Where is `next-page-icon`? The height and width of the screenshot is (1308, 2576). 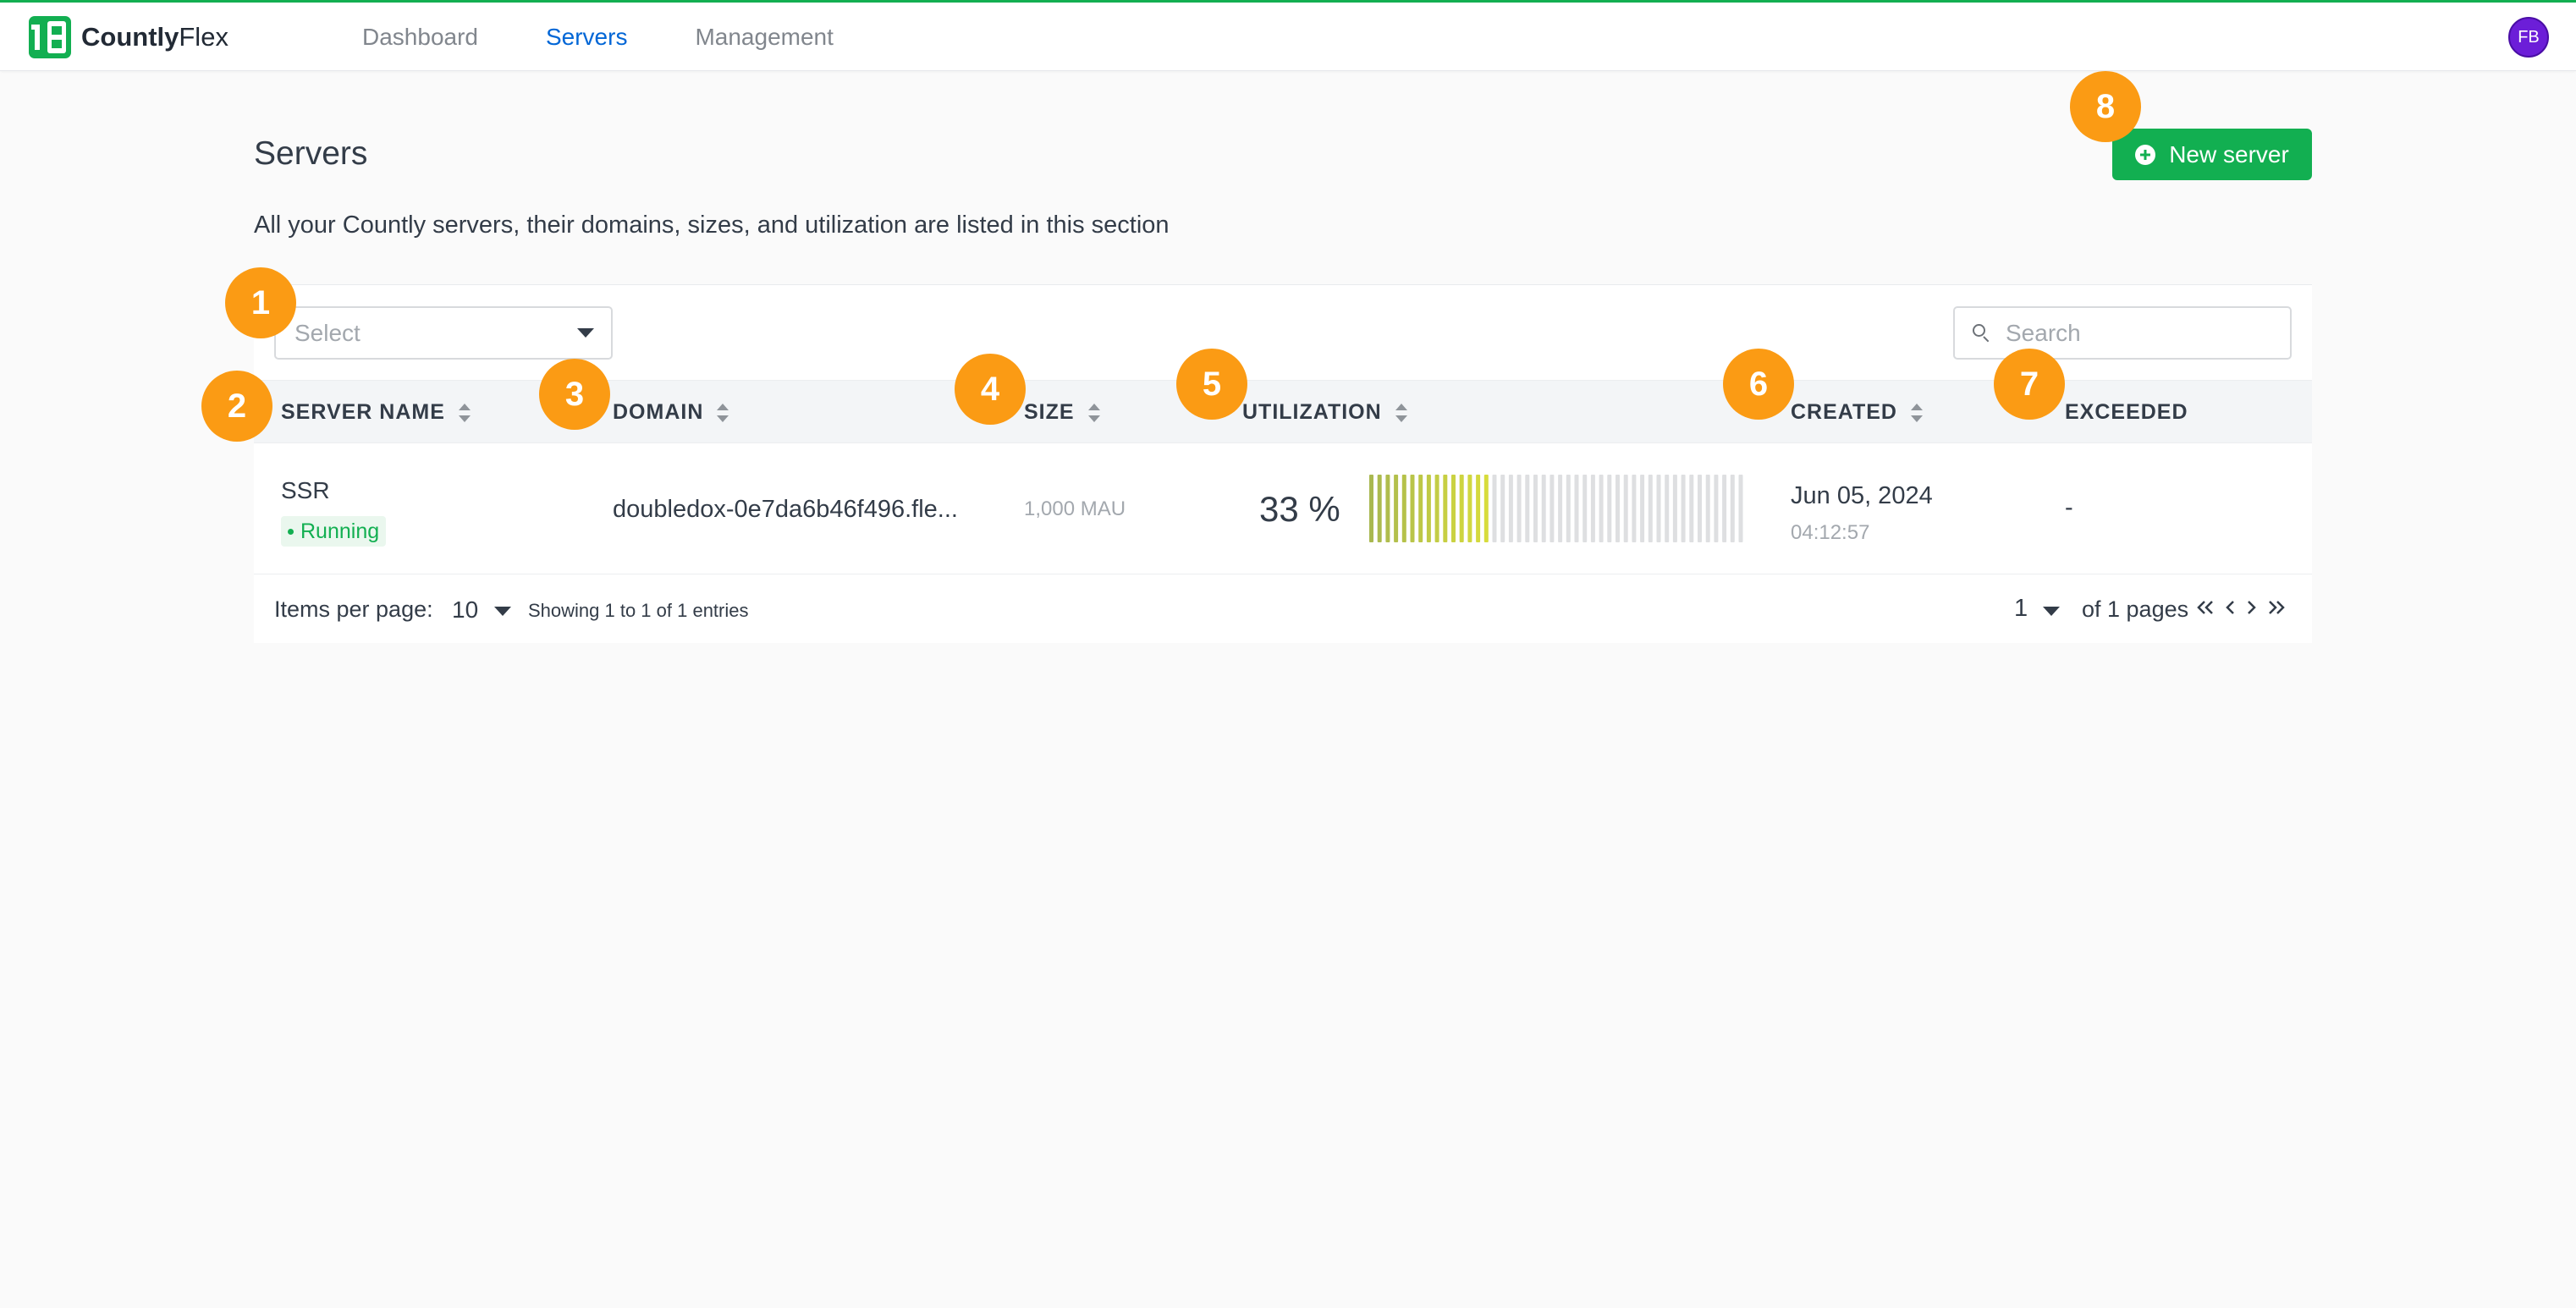
next-page-icon is located at coordinates (2251, 607).